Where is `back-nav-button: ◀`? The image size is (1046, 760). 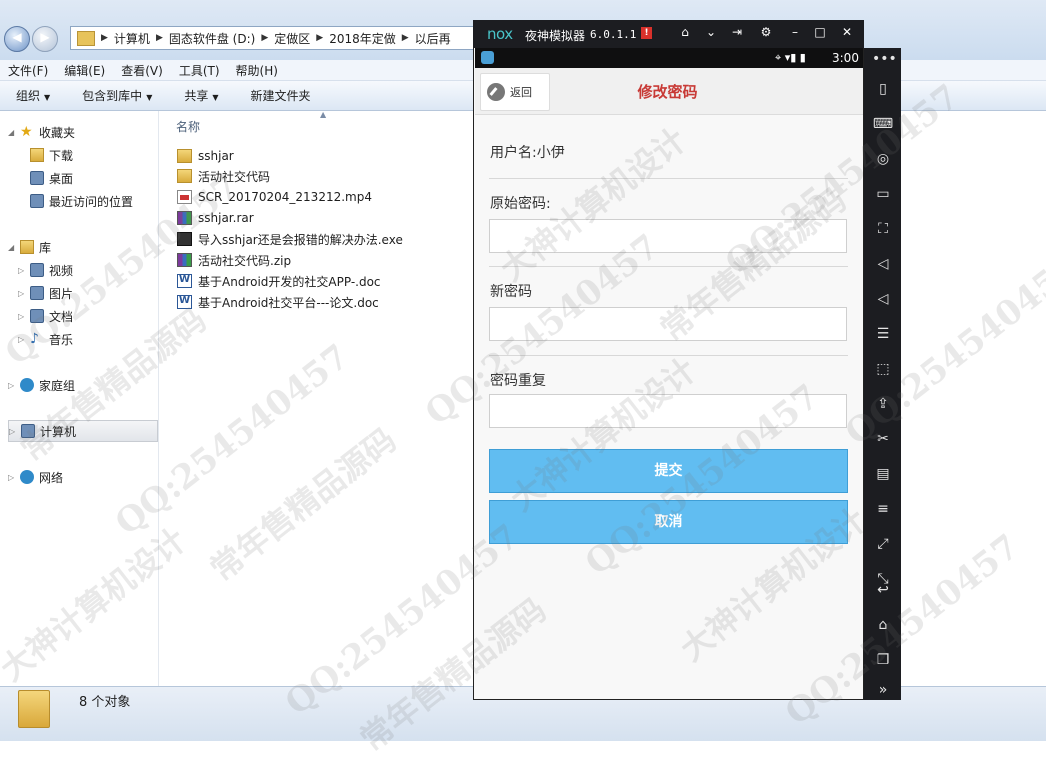 back-nav-button: ◀ is located at coordinates (17, 39).